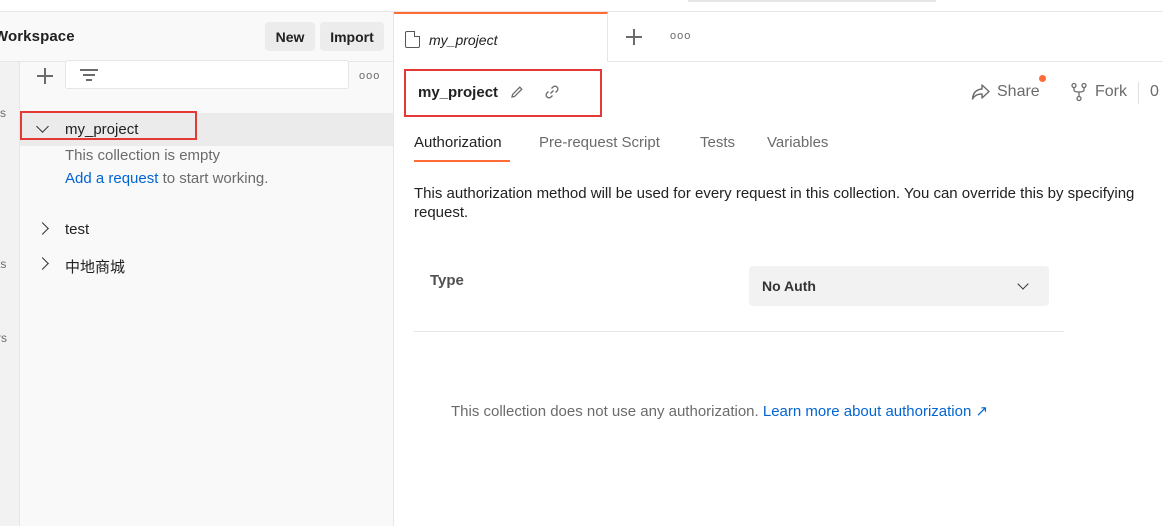  I want to click on header-divider, so click(1138, 93).